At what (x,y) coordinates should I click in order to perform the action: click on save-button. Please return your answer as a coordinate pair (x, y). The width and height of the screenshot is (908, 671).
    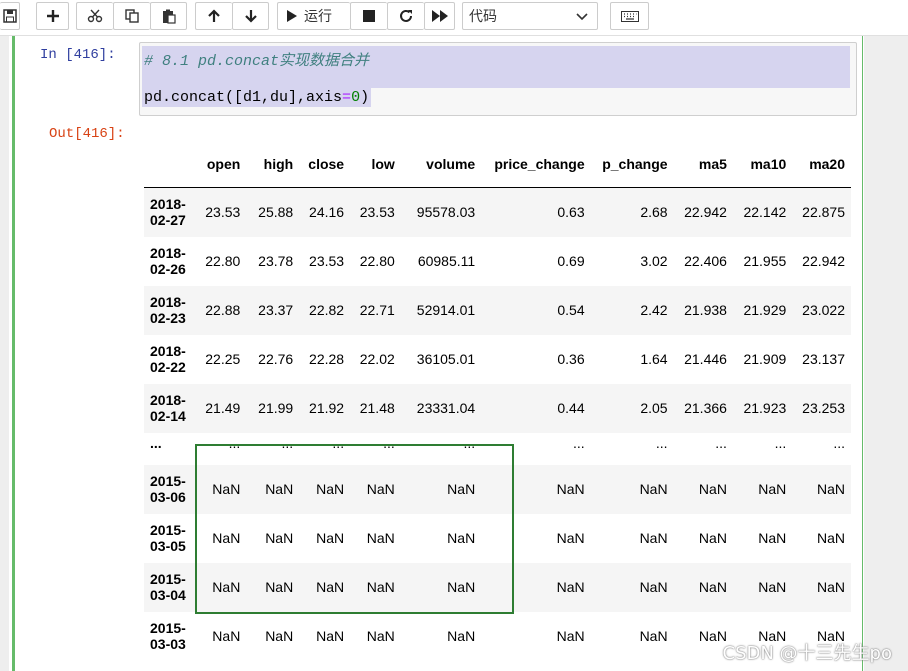
    Looking at the image, I should click on (10, 16).